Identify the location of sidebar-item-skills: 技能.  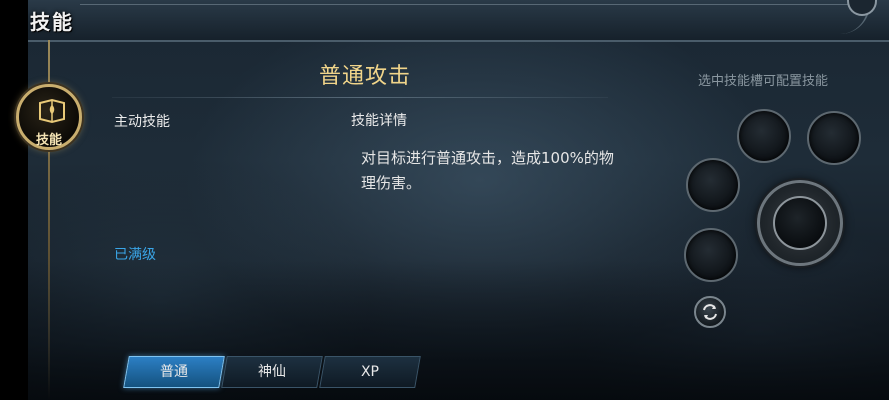
(49, 117).